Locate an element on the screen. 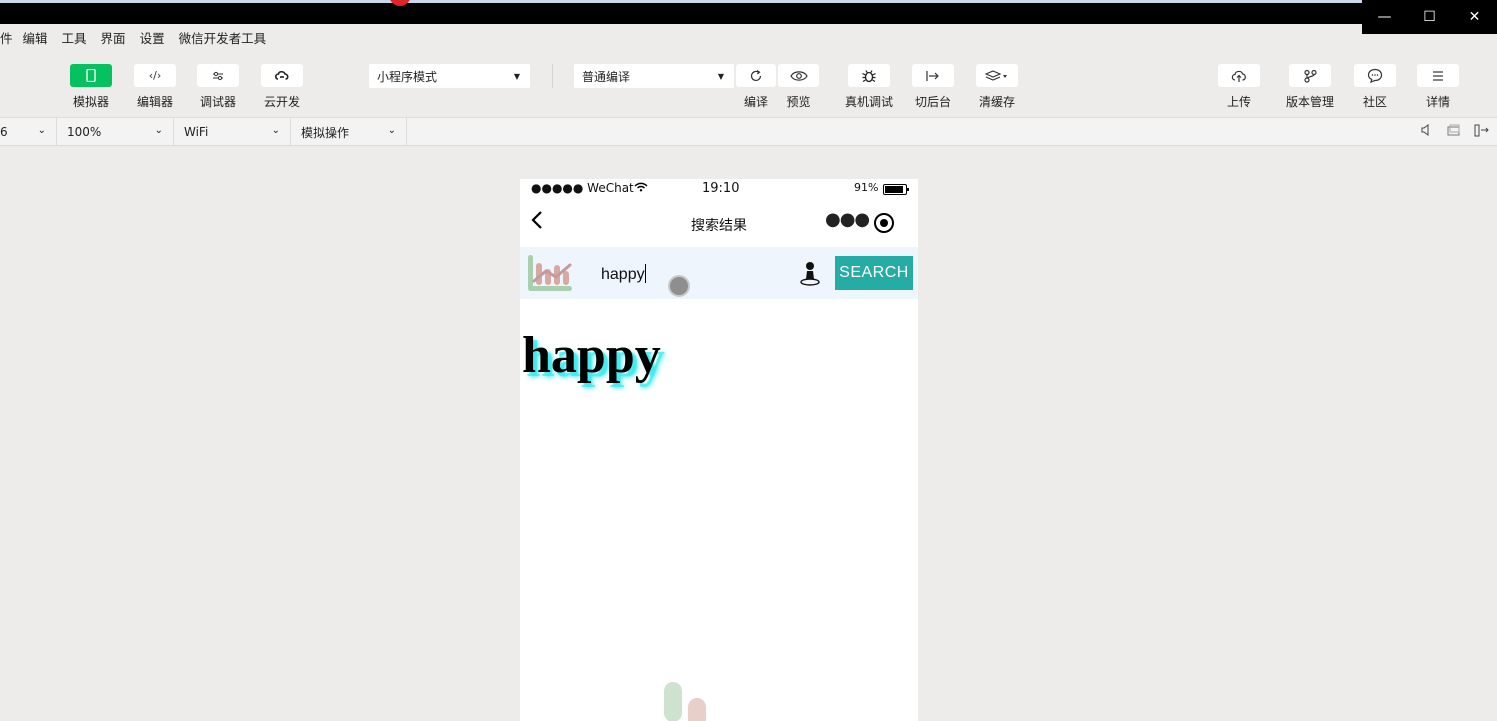 This screenshot has width=1497, height=721. decorative-bars-icon is located at coordinates (685, 701).